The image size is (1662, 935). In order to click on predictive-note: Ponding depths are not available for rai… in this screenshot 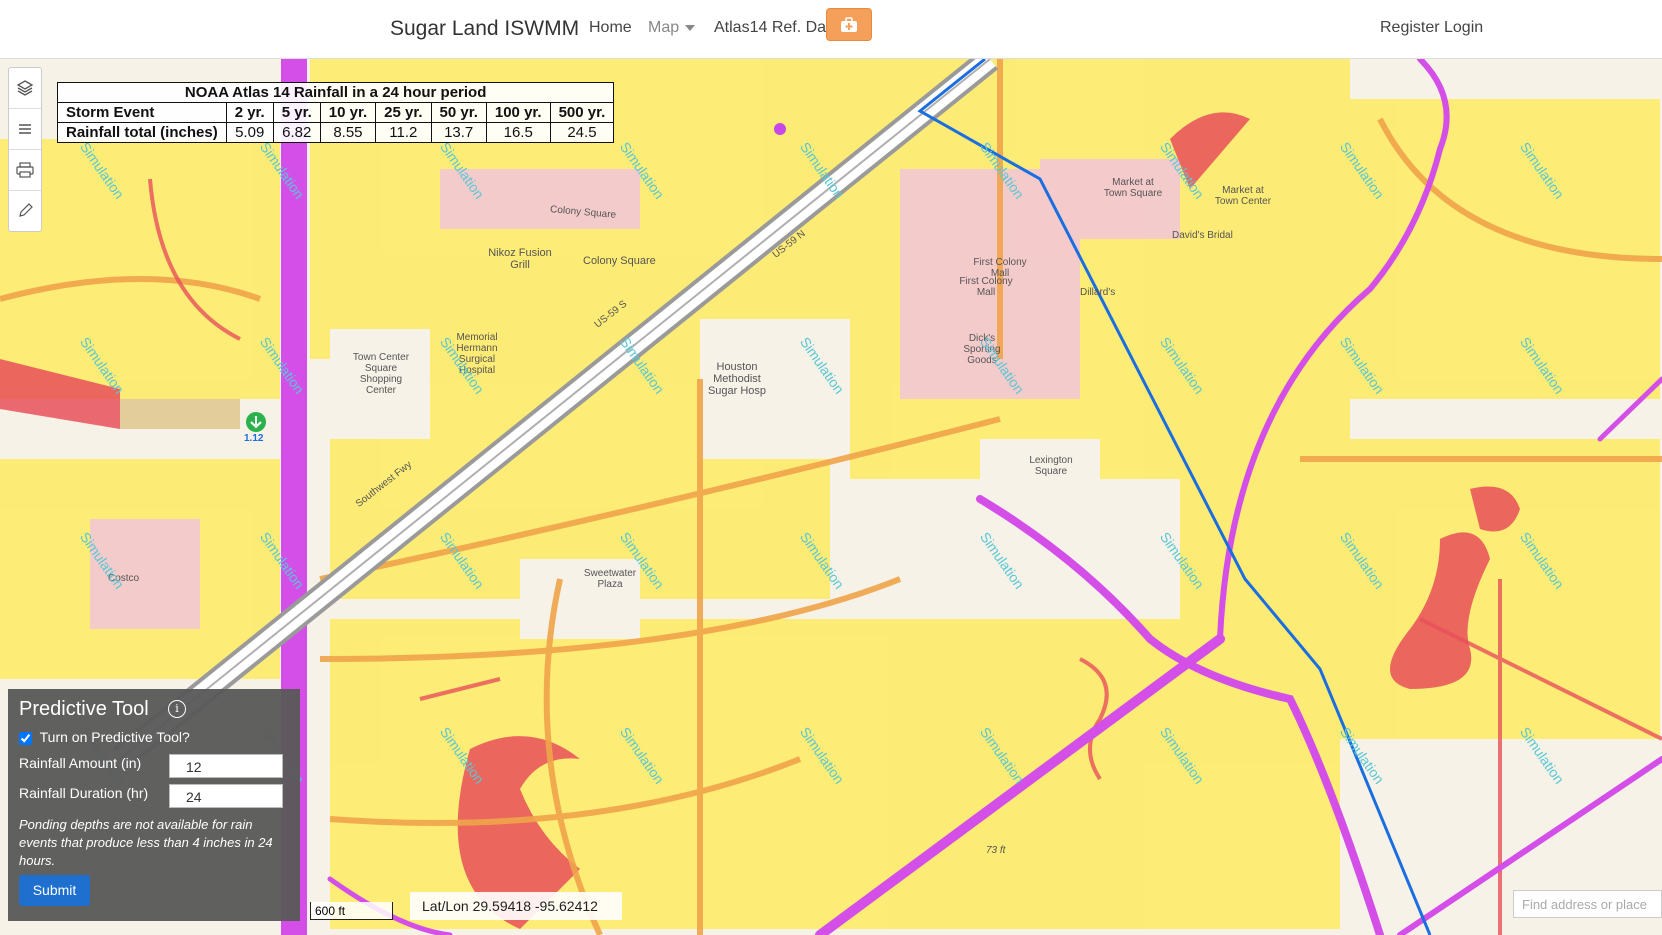, I will do `click(146, 842)`.